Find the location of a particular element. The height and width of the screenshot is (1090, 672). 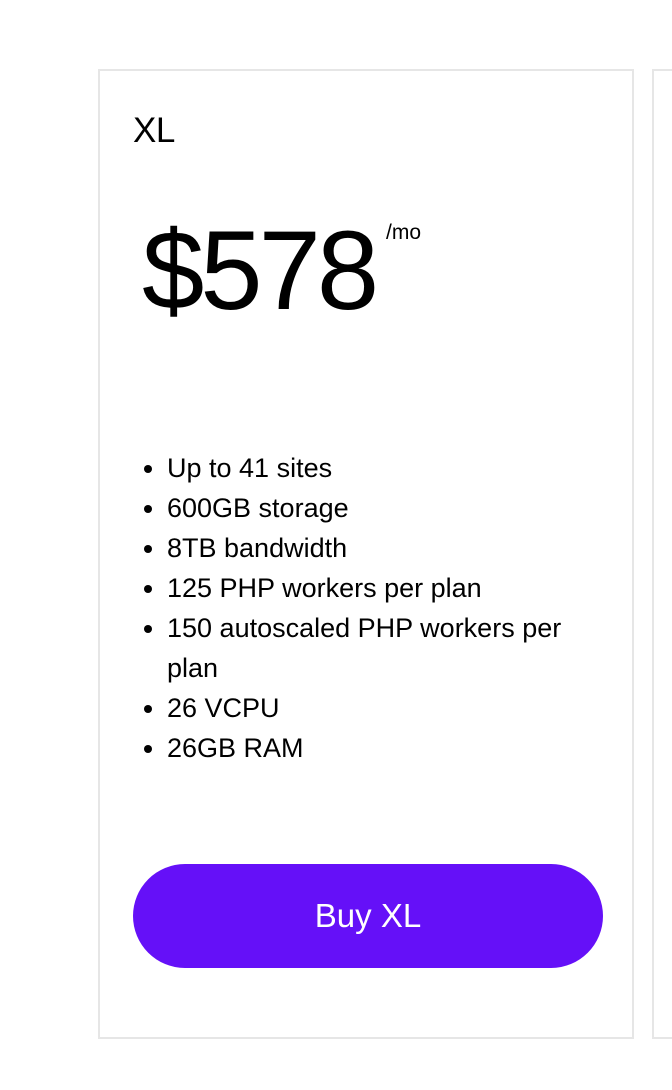

feature-item: 26 VCPU is located at coordinates (390, 708).